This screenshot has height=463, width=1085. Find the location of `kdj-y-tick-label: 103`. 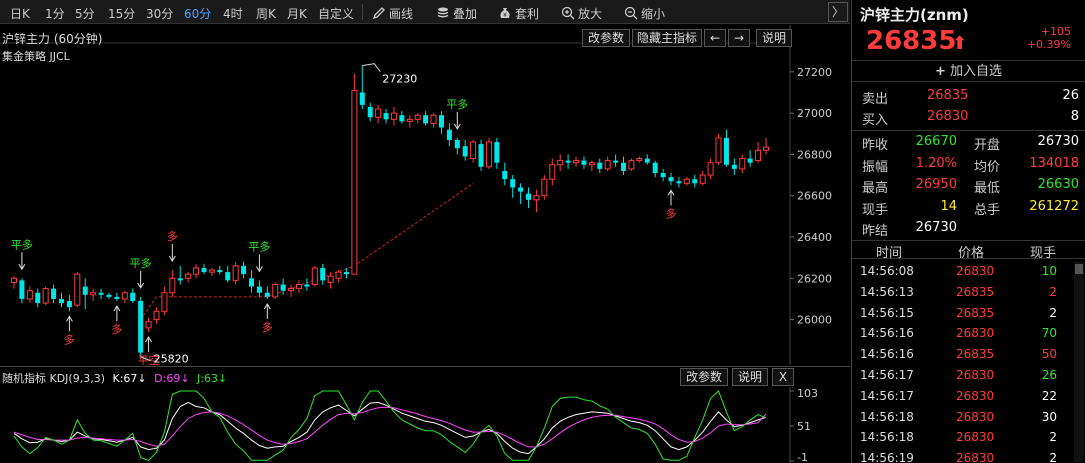

kdj-y-tick-label: 103 is located at coordinates (807, 393).